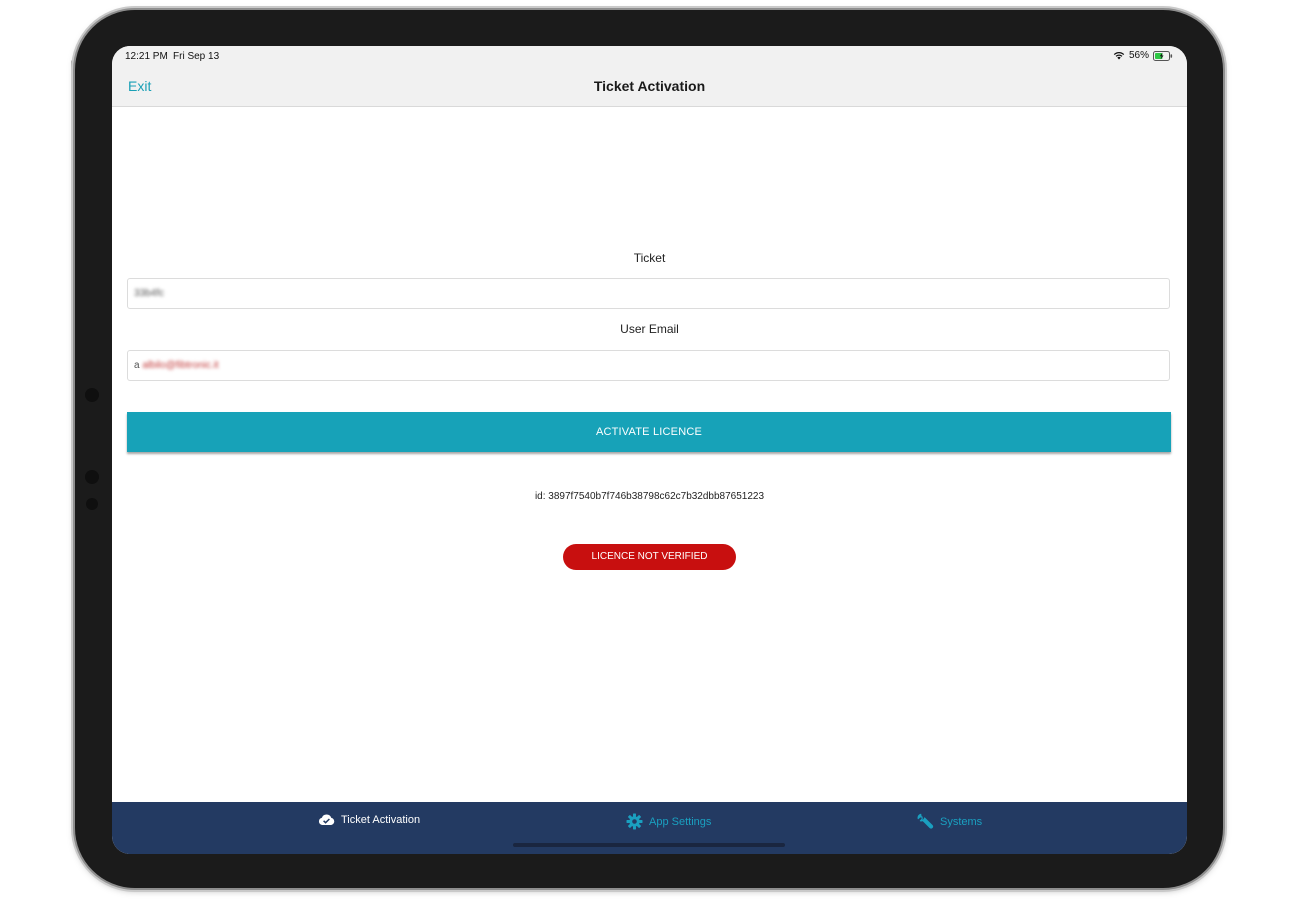 This screenshot has height=900, width=1300. I want to click on battery-charging-icon, so click(1163, 55).